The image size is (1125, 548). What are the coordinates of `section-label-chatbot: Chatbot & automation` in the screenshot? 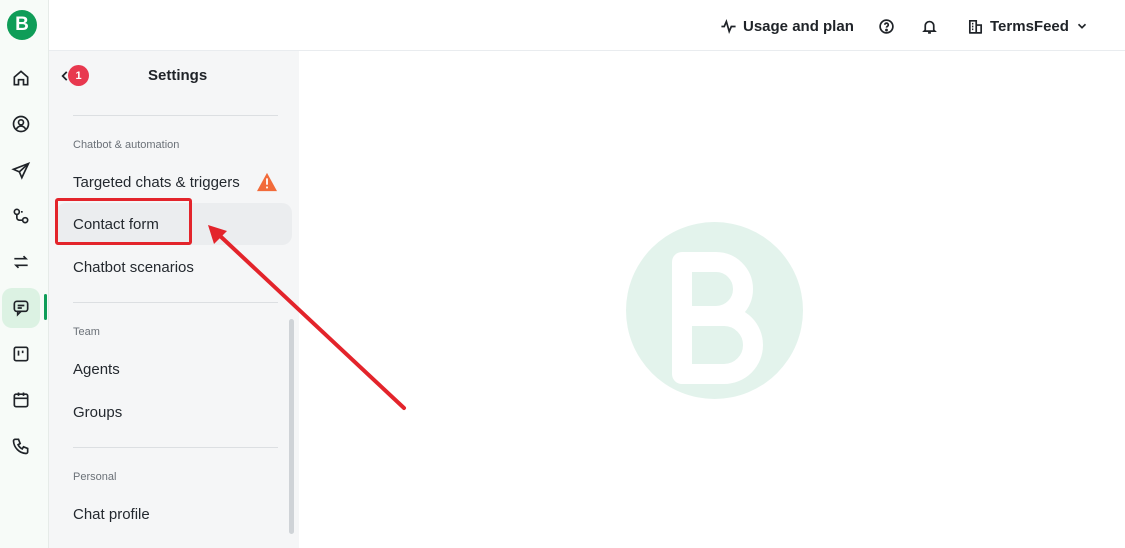 It's located at (126, 145).